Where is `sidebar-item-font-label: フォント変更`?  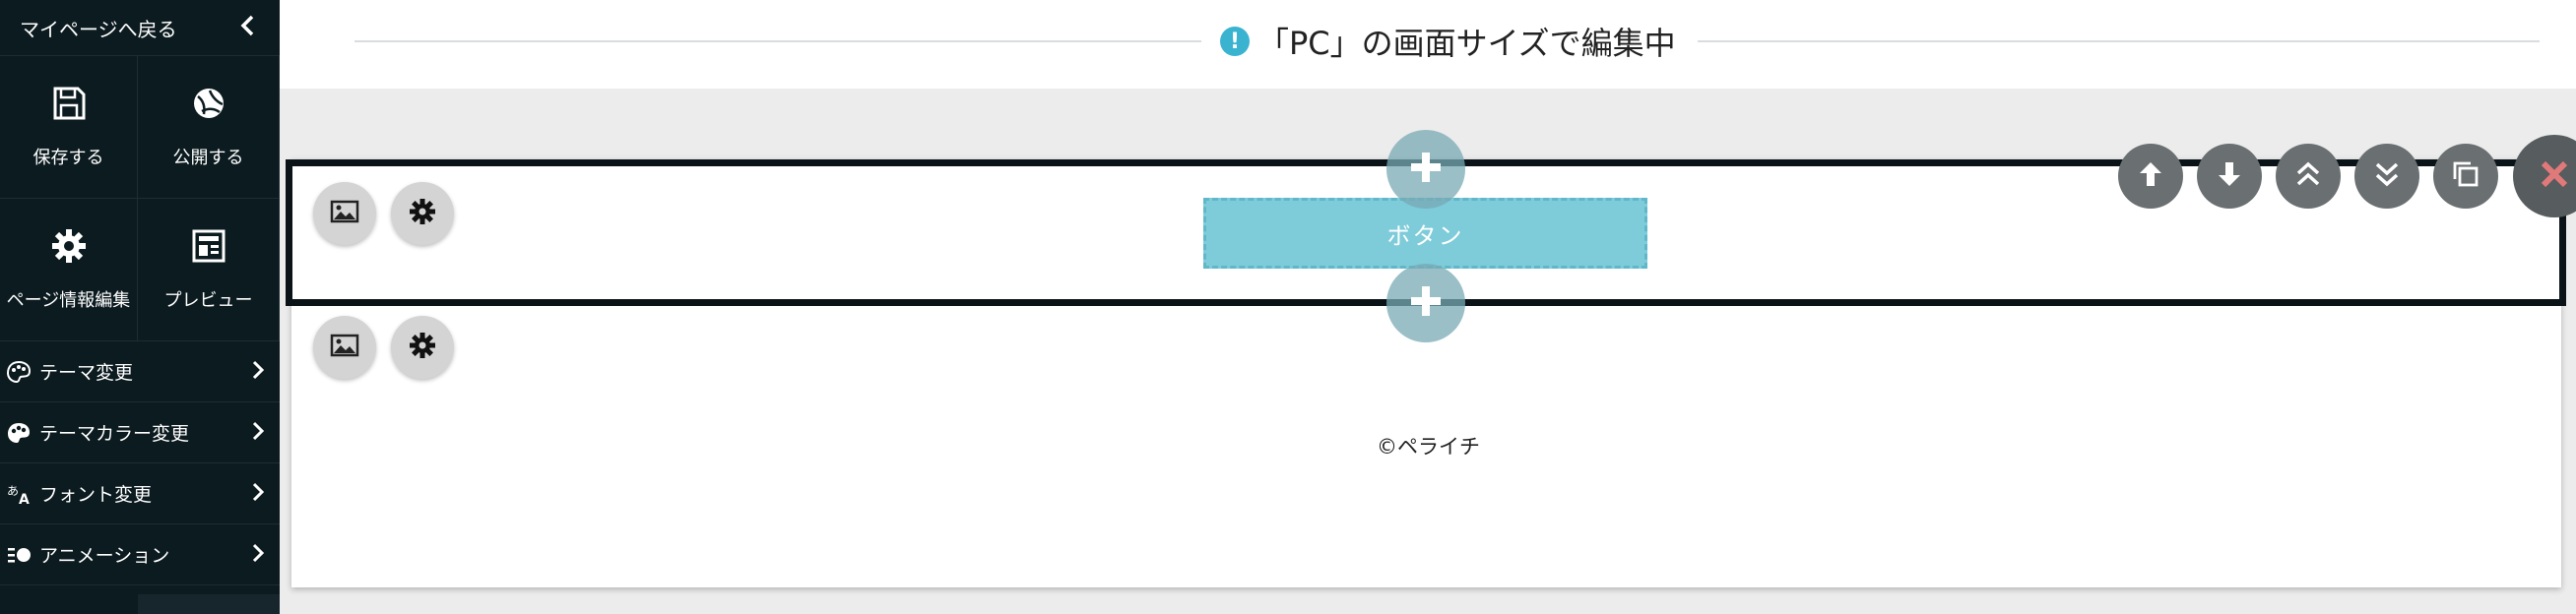
sidebar-item-font-label: フォント変更 is located at coordinates (96, 495).